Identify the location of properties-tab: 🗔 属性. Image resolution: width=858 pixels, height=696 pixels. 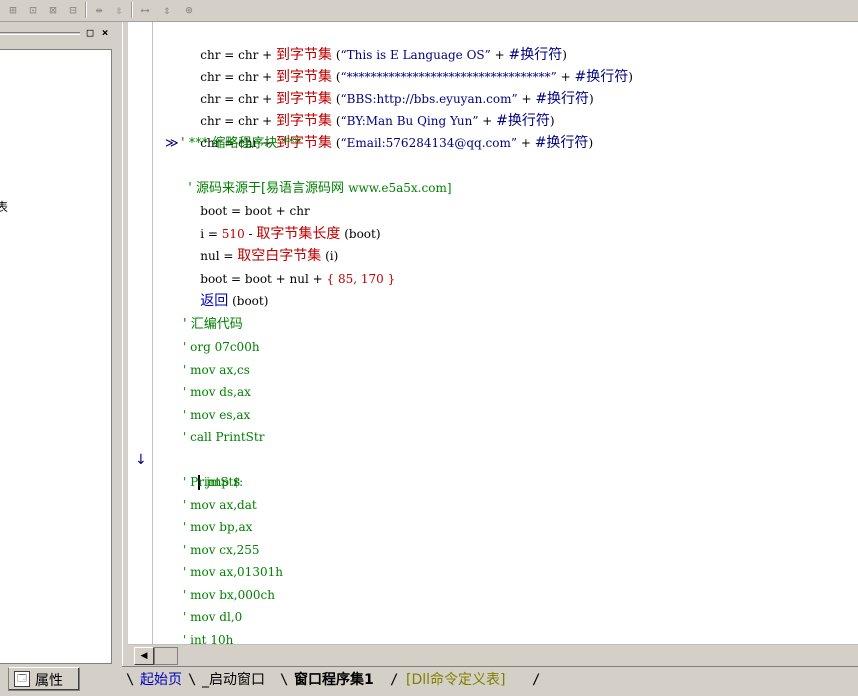
(44, 679).